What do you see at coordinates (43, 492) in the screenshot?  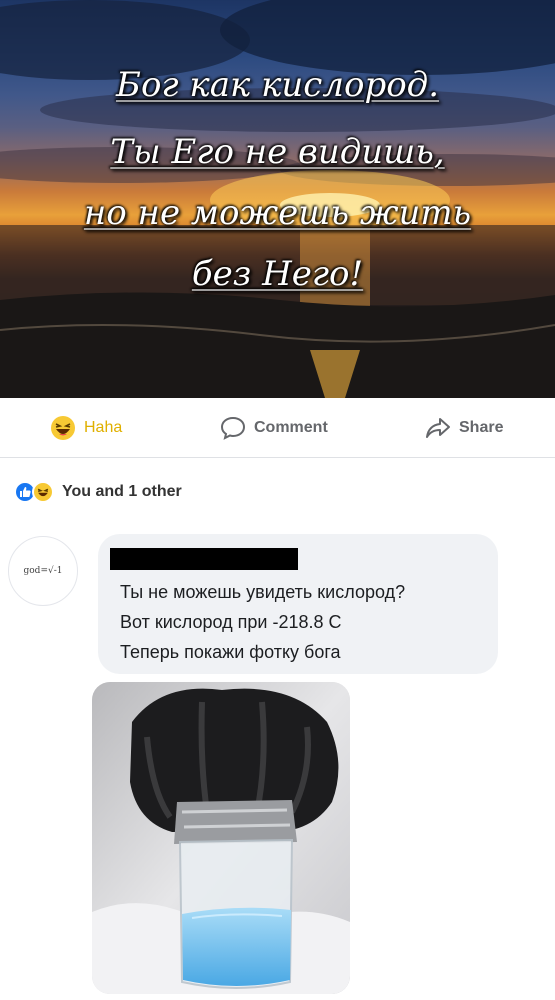 I see `haha-icon` at bounding box center [43, 492].